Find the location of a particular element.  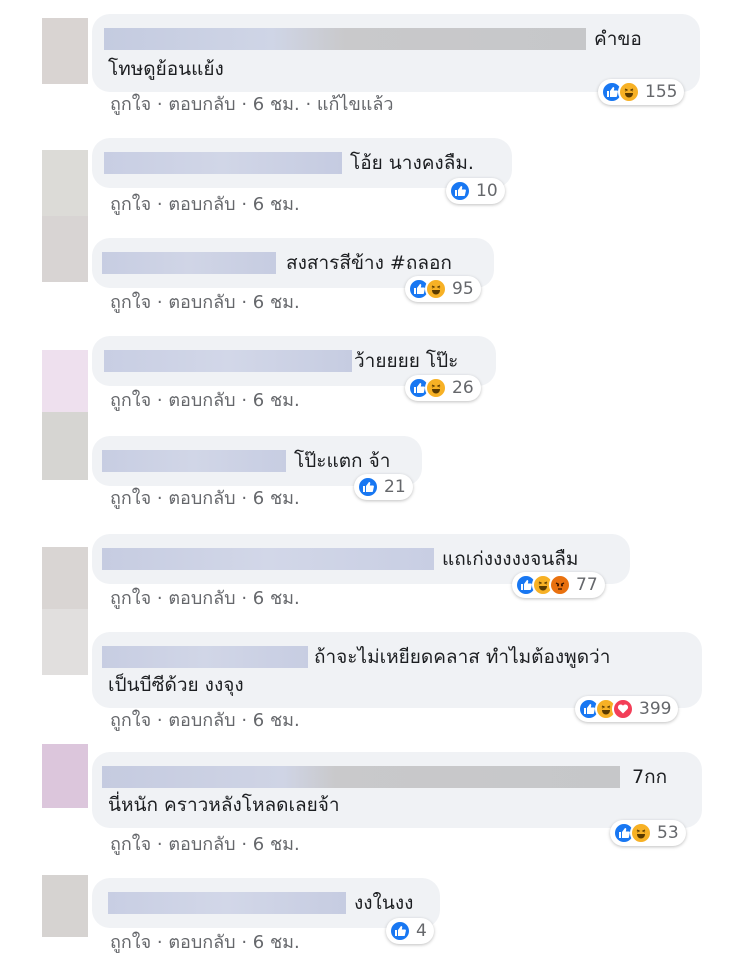

reaction-summary: 4 is located at coordinates (410, 931).